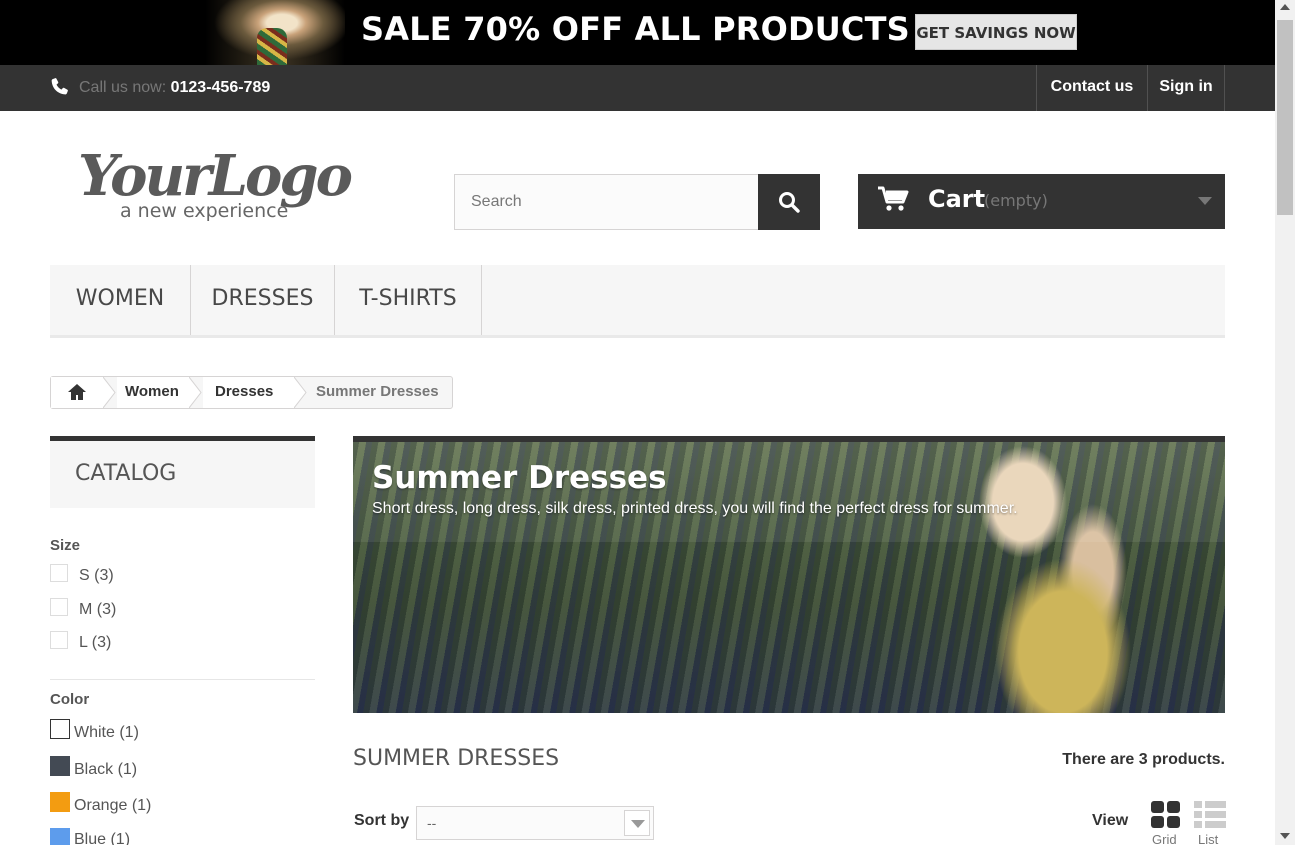 Image resolution: width=1295 pixels, height=845 pixels. Describe the element at coordinates (60, 766) in the screenshot. I see `color-black-swatch` at that location.